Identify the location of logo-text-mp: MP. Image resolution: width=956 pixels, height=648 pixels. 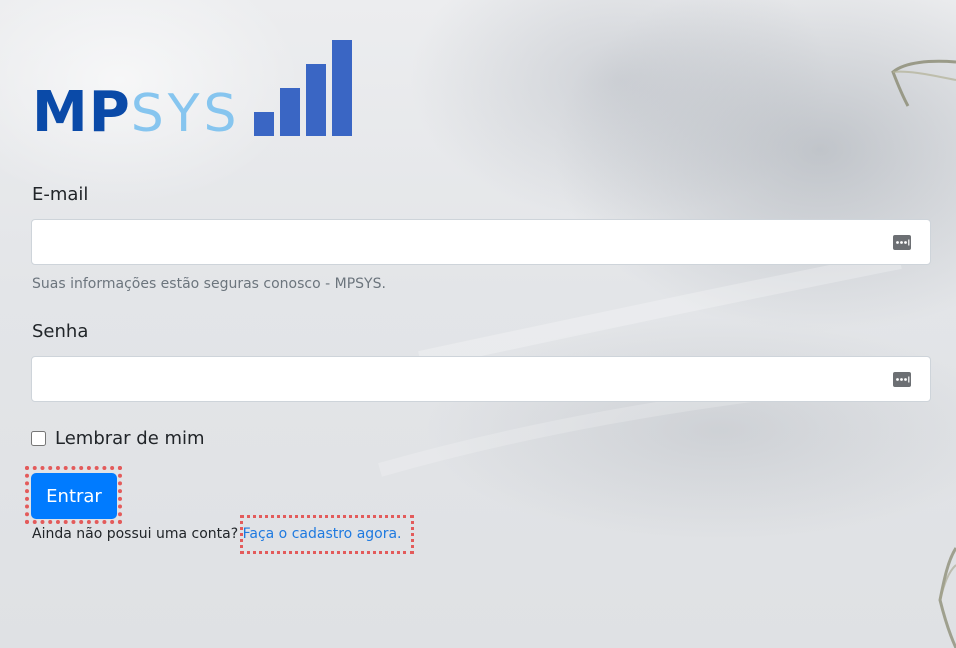
(81, 112).